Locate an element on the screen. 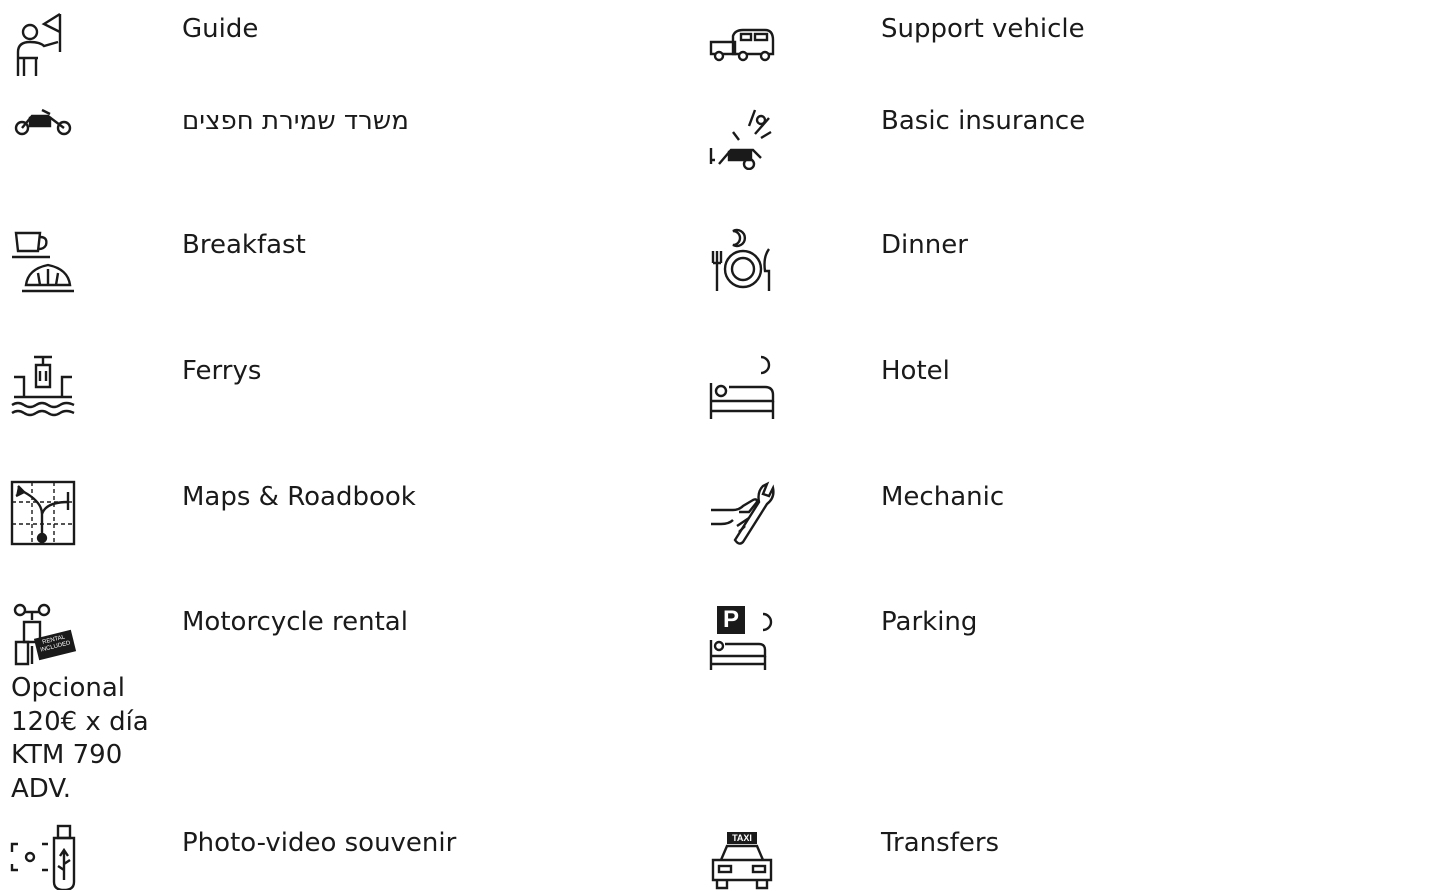 This screenshot has width=1437, height=892. usb-camera-icon is located at coordinates (43, 857).